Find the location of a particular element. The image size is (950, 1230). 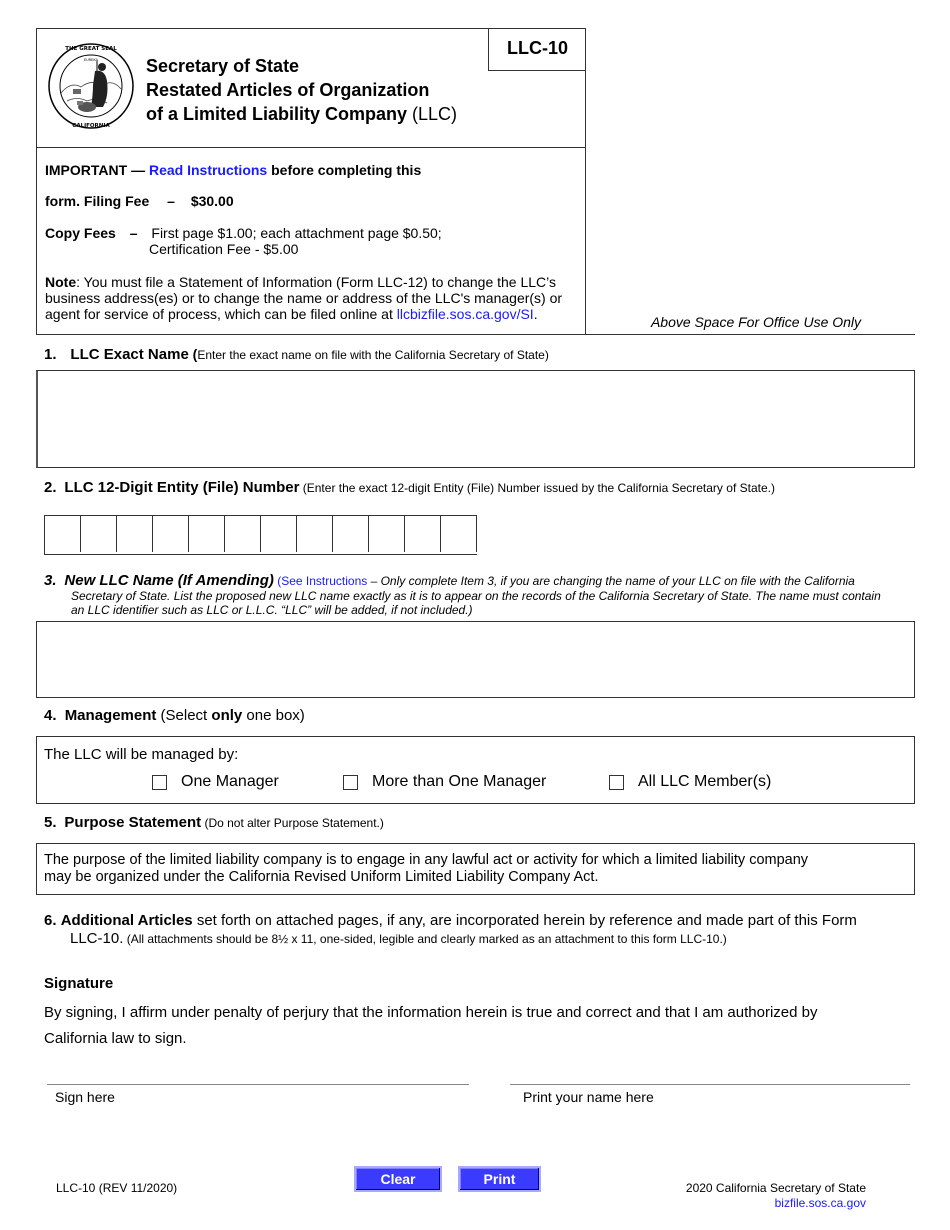

svg-text: THE GREAT SEAL is located at coordinates (91, 49).